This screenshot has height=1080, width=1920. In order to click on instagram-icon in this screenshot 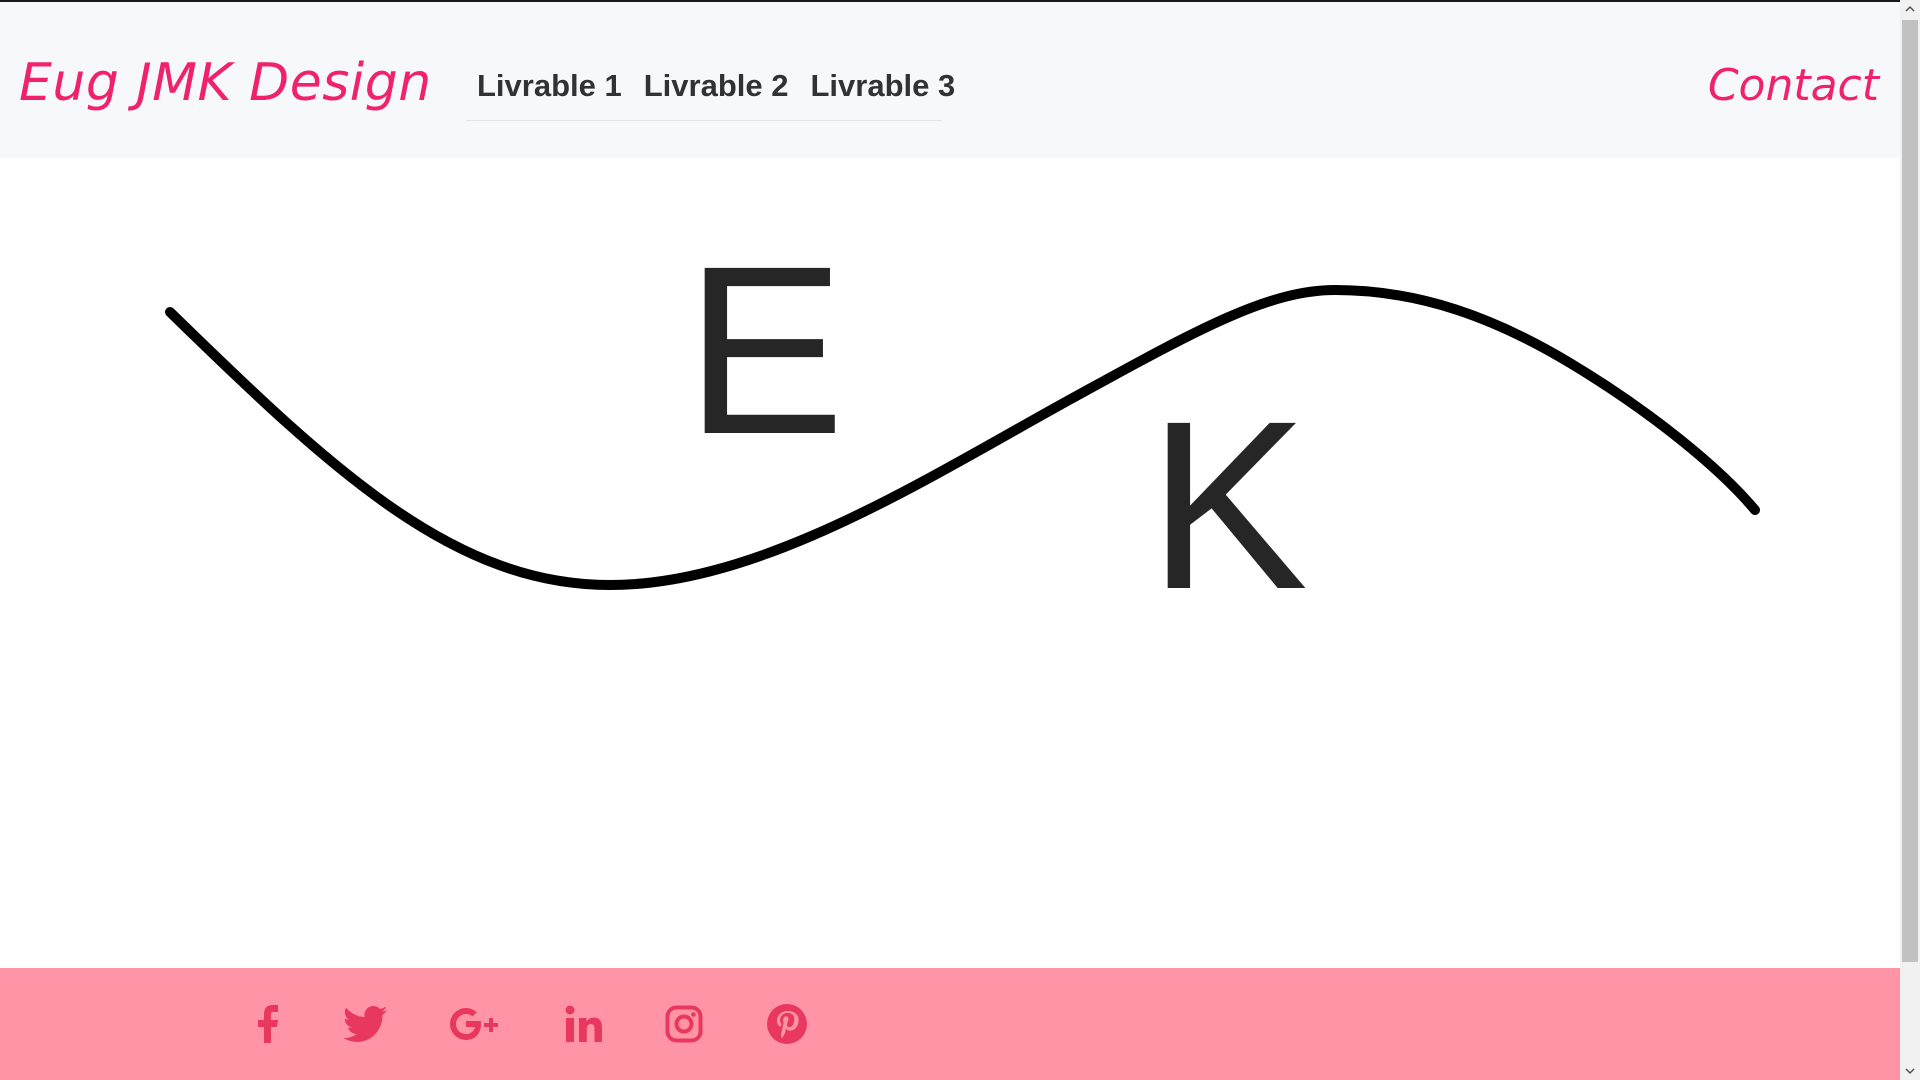, I will do `click(684, 1024)`.